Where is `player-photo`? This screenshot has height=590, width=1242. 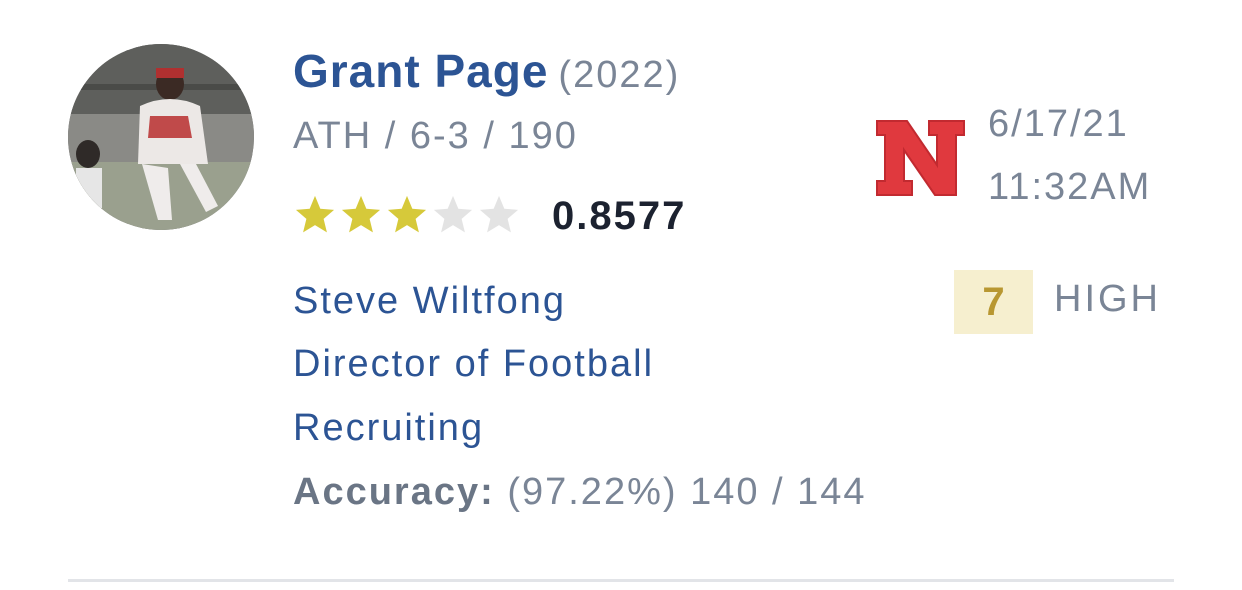 player-photo is located at coordinates (161, 137).